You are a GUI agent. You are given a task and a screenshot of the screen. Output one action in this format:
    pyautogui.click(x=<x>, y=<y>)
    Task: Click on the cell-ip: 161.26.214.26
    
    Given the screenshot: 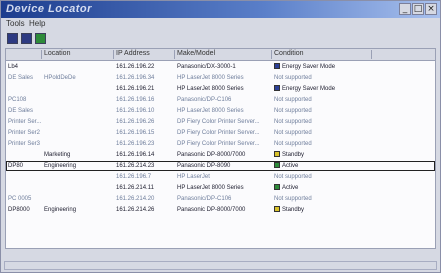 What is the action you would take?
    pyautogui.click(x=145, y=210)
    